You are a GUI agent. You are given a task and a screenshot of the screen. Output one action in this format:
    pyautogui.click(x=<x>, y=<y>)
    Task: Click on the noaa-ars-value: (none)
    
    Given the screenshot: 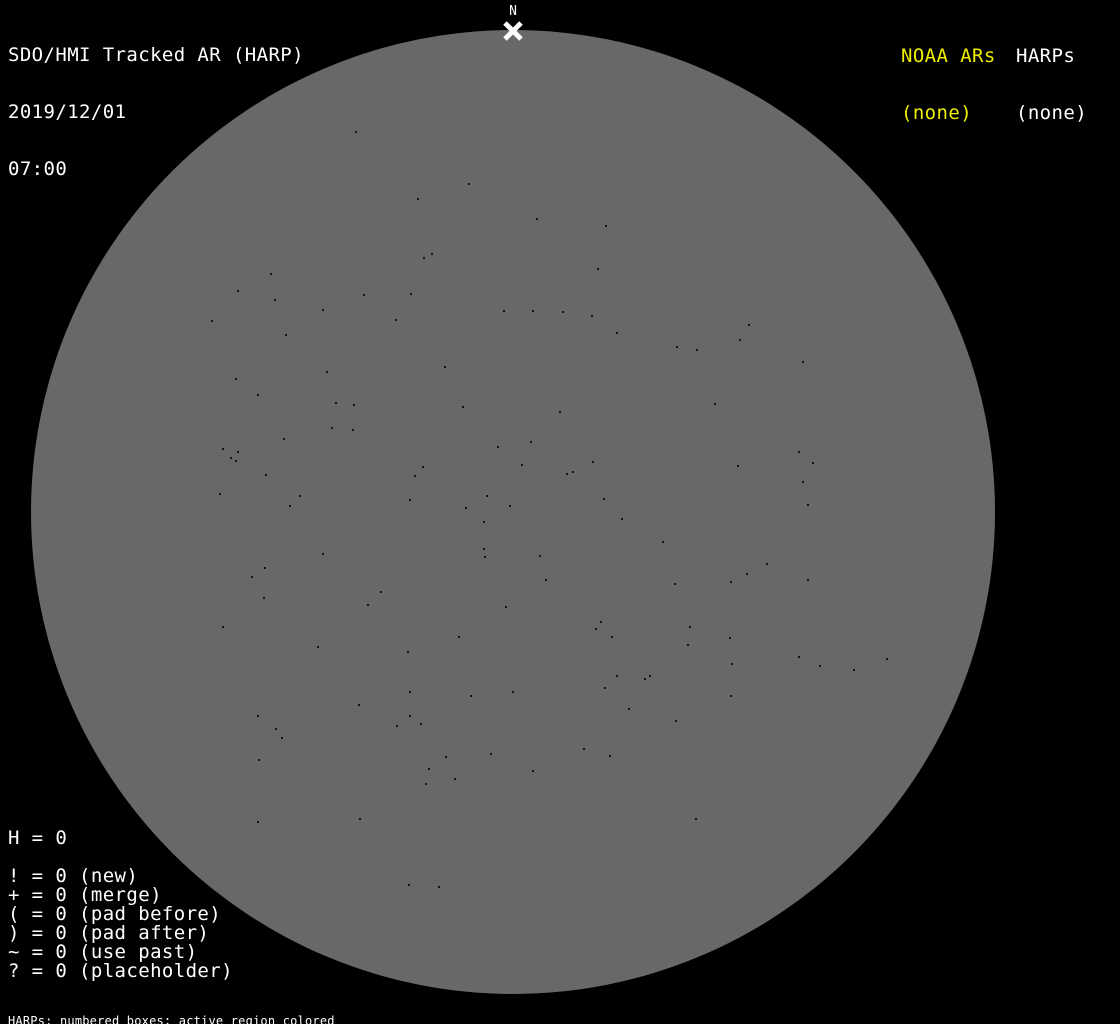 What is the action you would take?
    pyautogui.click(x=937, y=113)
    